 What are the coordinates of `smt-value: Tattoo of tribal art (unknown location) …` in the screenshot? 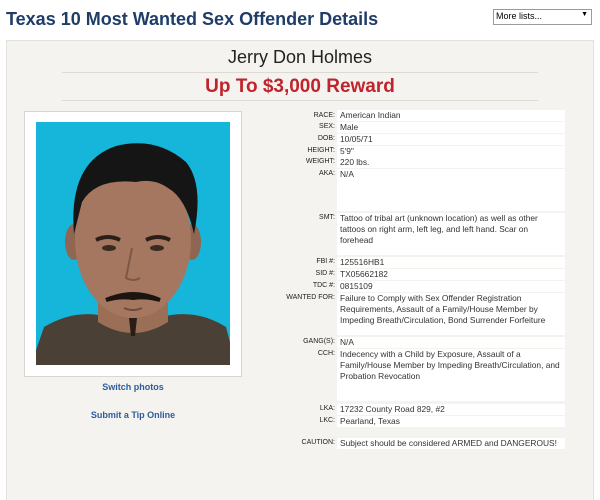 It's located at (451, 234).